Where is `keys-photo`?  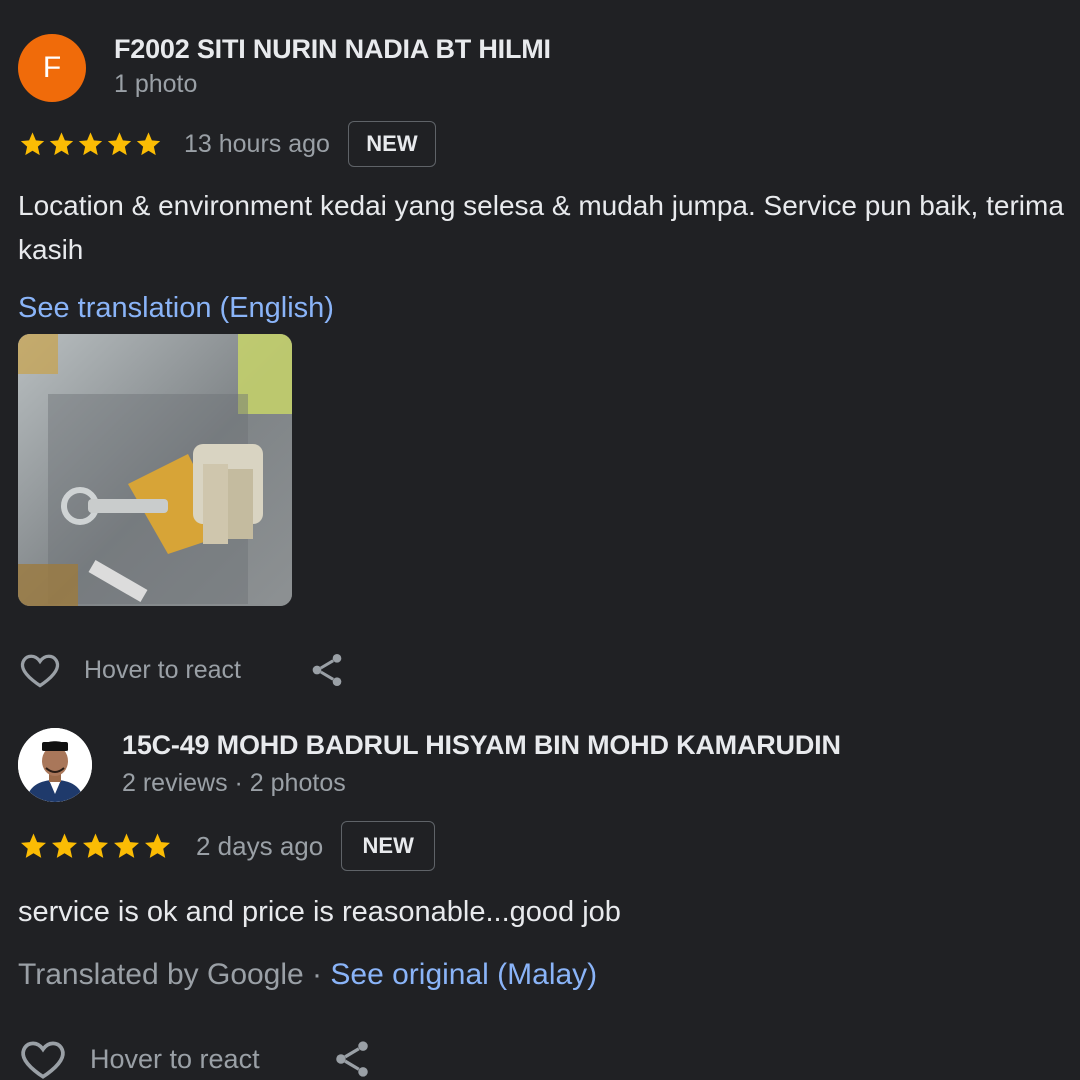 keys-photo is located at coordinates (155, 470).